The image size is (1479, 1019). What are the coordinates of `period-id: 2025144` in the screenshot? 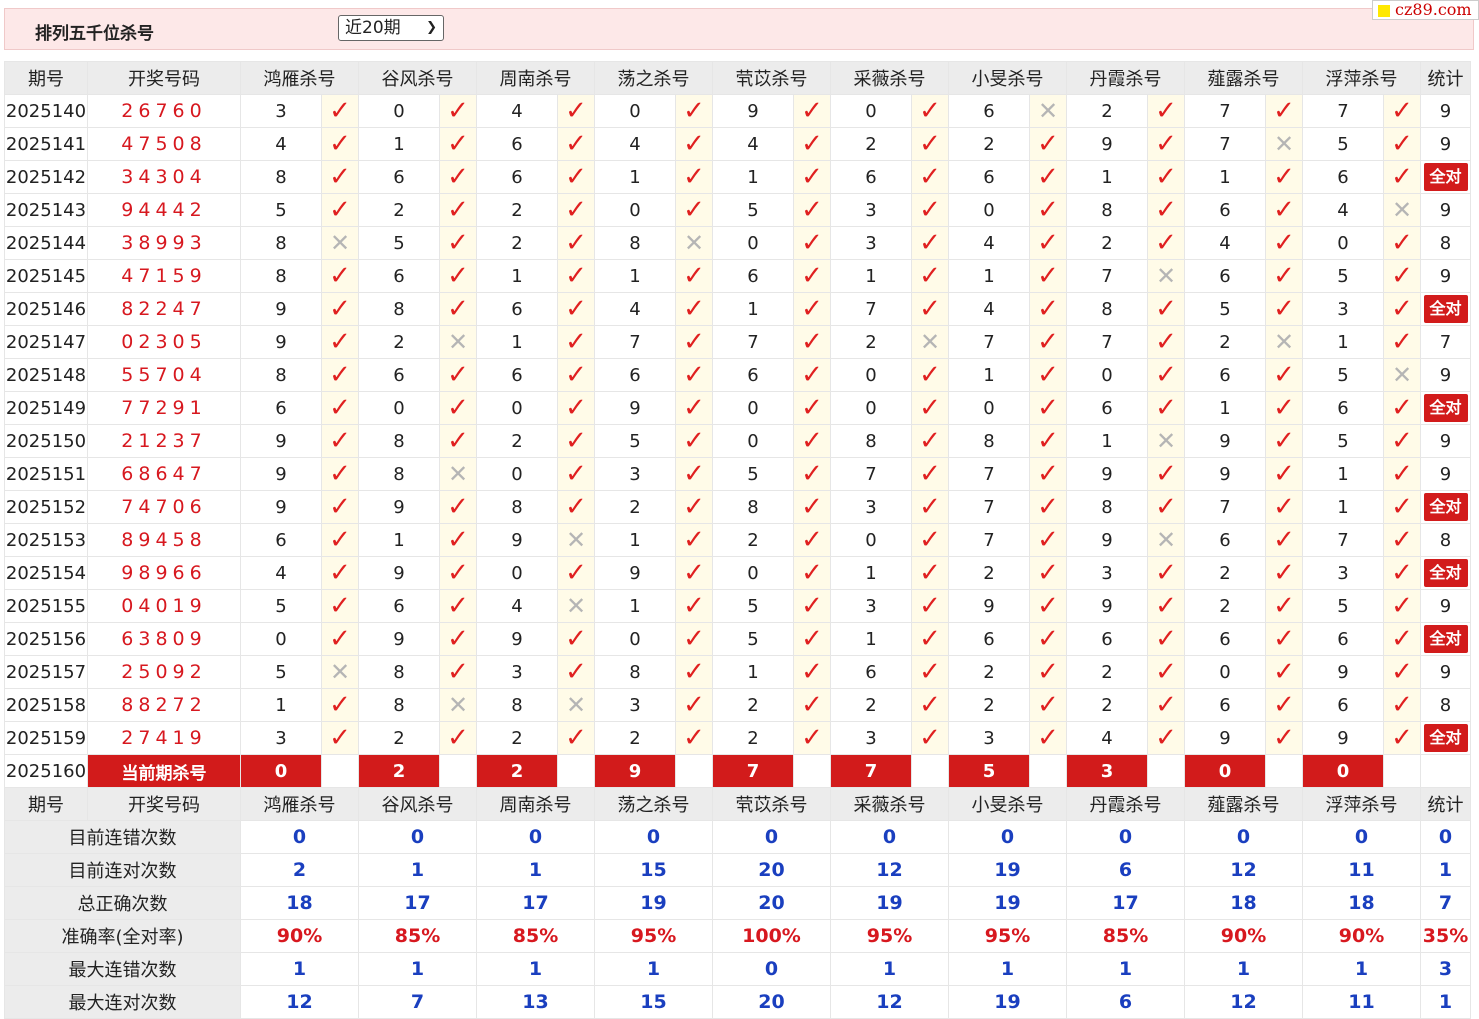 It's located at (46, 243).